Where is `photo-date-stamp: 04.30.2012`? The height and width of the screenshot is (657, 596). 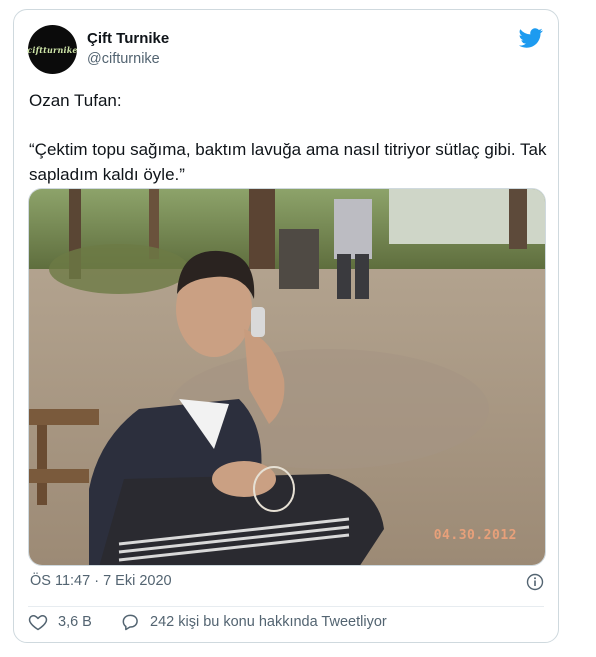
photo-date-stamp: 04.30.2012 is located at coordinates (475, 535).